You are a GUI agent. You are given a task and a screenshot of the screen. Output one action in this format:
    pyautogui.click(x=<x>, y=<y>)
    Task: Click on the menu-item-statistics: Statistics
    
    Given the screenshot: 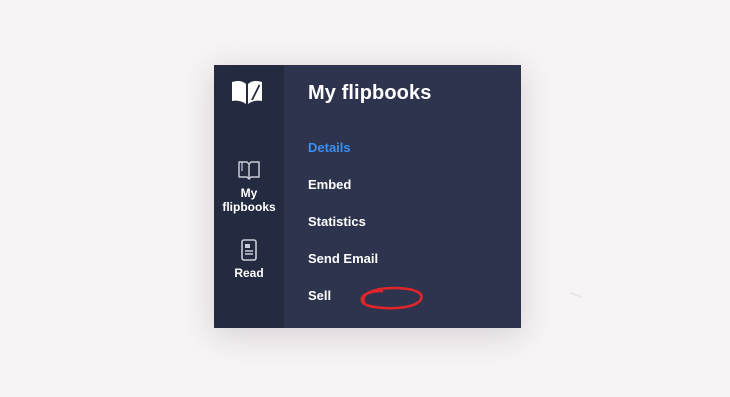 What is the action you would take?
    pyautogui.click(x=343, y=233)
    